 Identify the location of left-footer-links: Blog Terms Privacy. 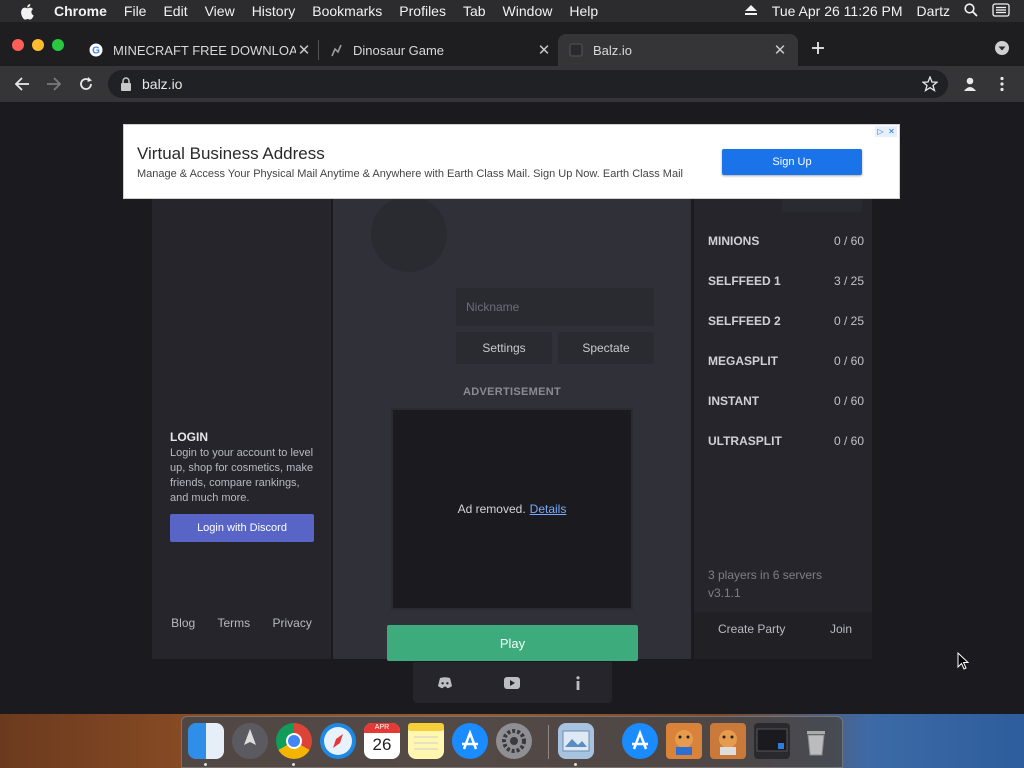
(241, 623).